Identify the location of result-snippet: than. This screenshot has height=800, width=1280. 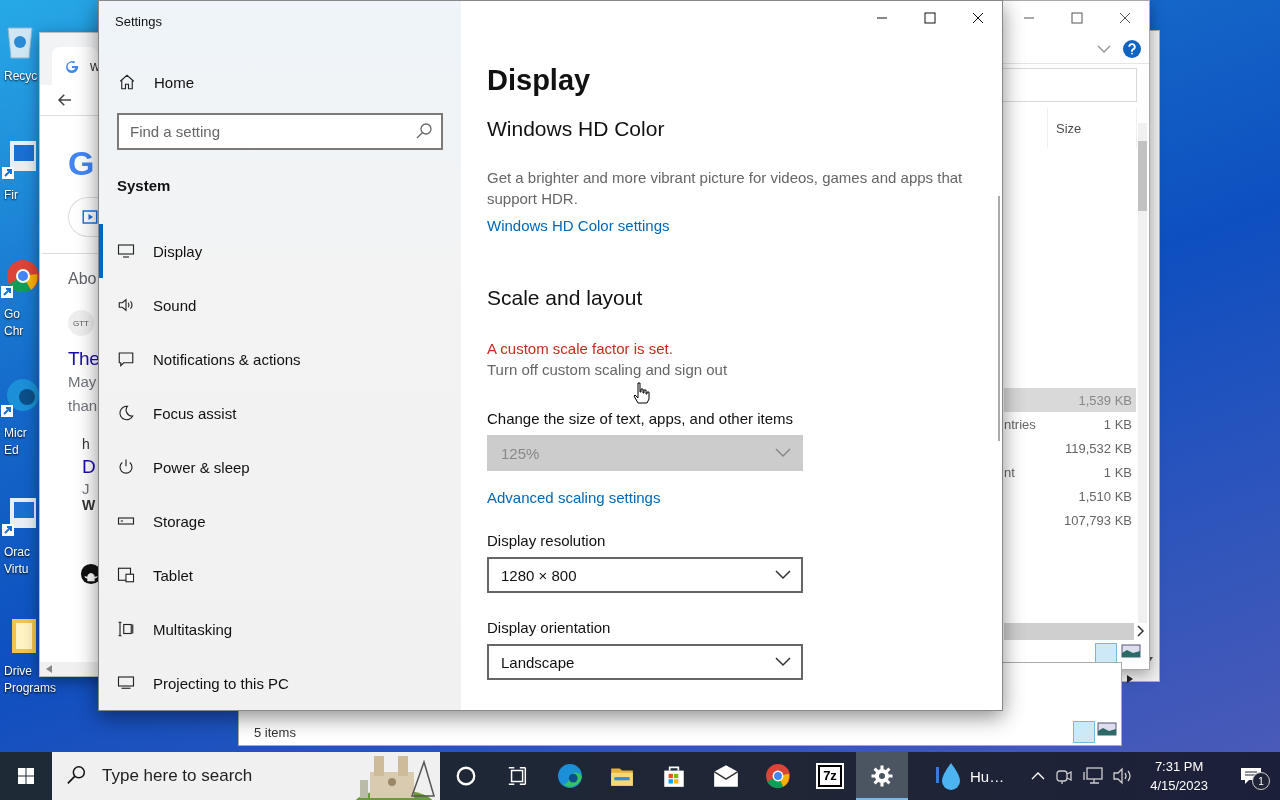
(83, 406).